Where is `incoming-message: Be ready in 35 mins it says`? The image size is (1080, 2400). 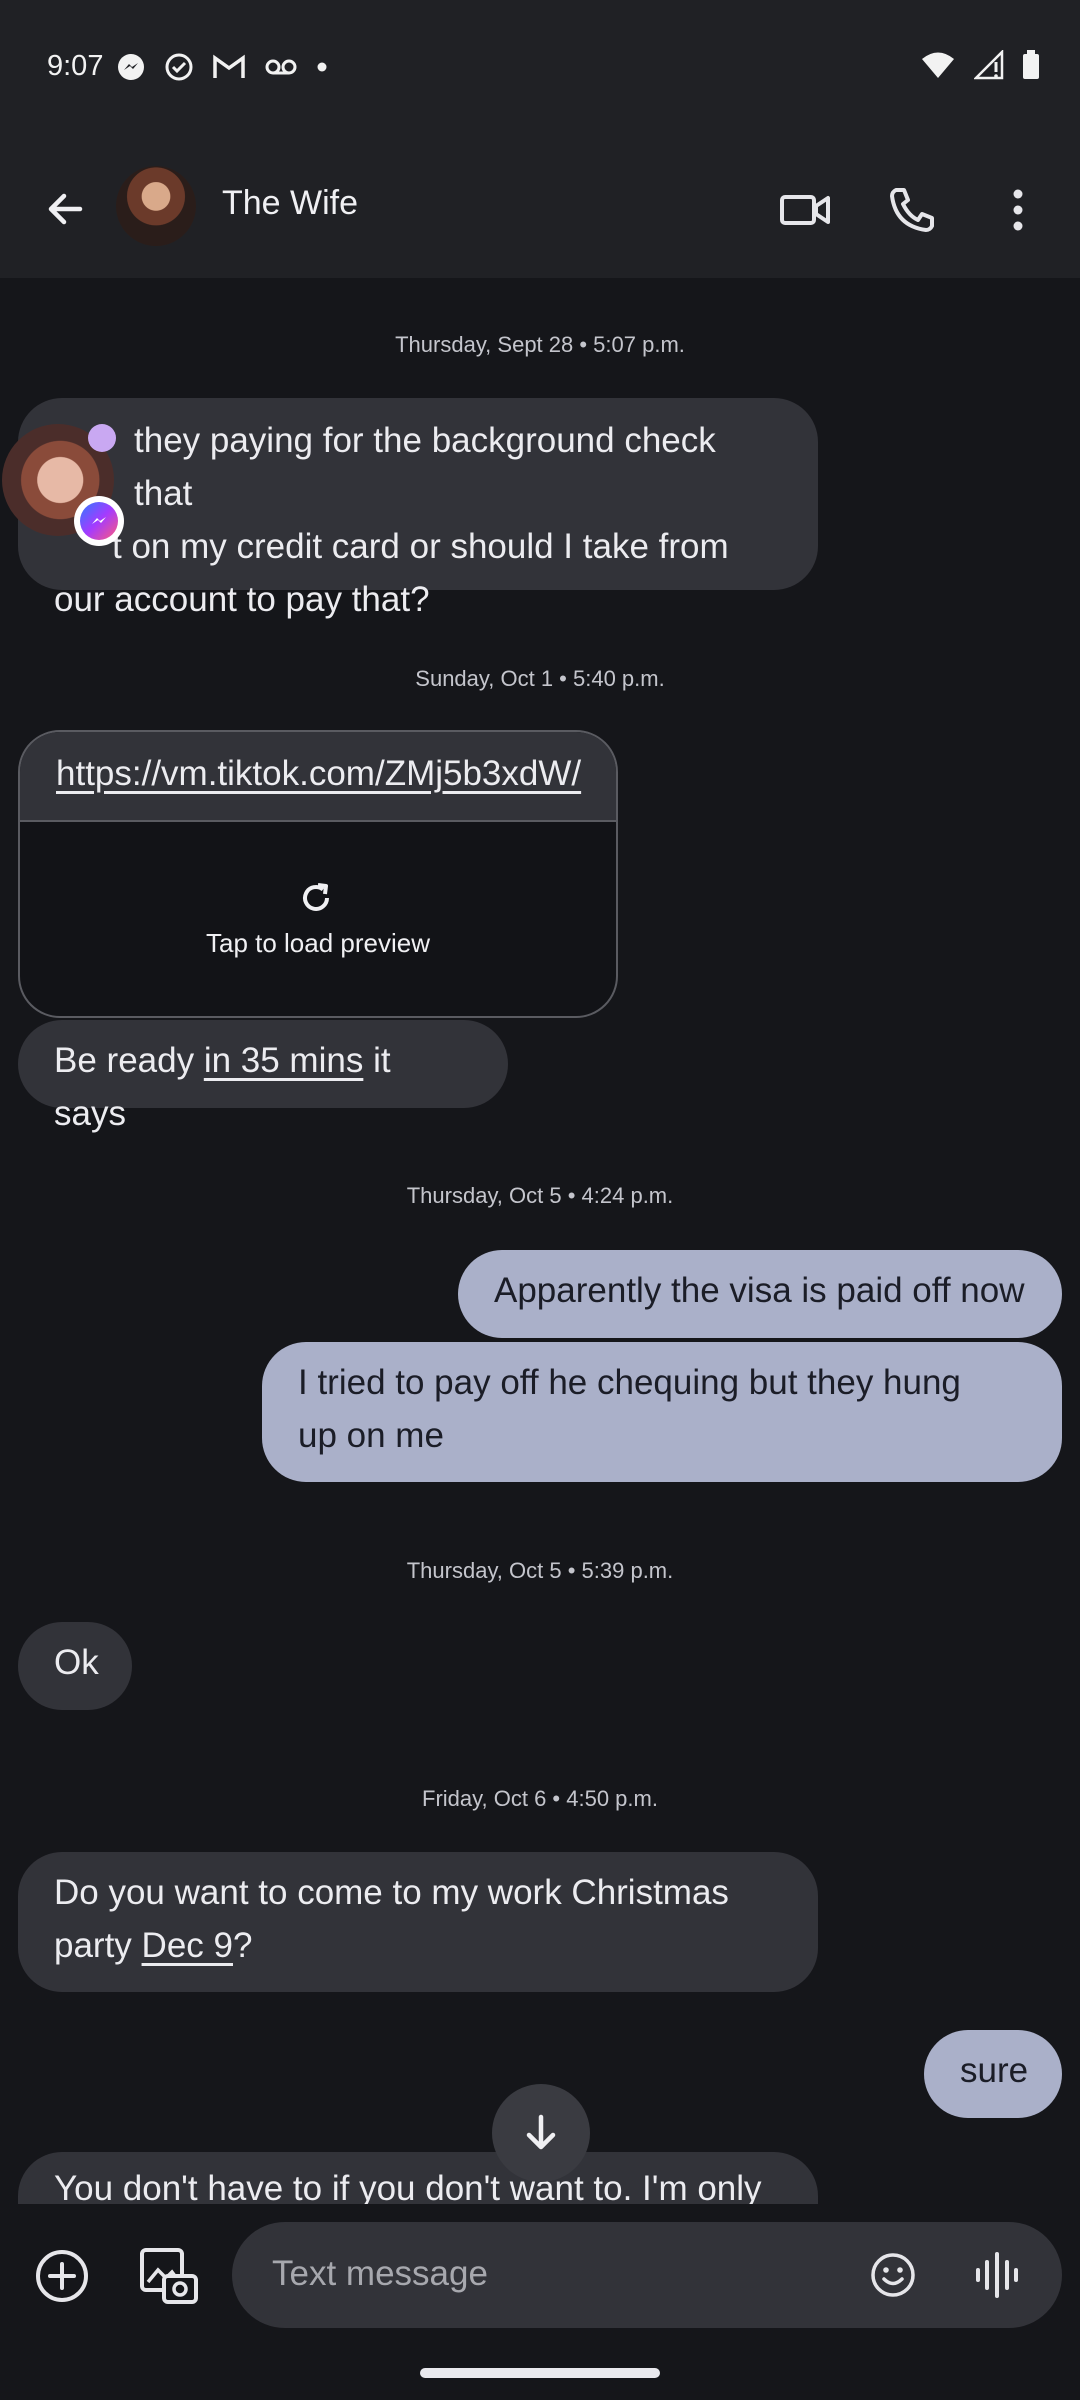
incoming-message: Be ready in 35 mins it says is located at coordinates (263, 1076).